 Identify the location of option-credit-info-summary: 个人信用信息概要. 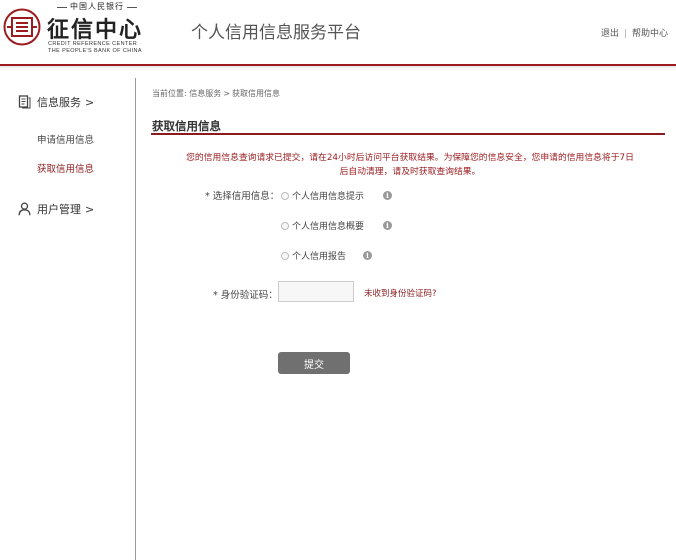
(322, 225).